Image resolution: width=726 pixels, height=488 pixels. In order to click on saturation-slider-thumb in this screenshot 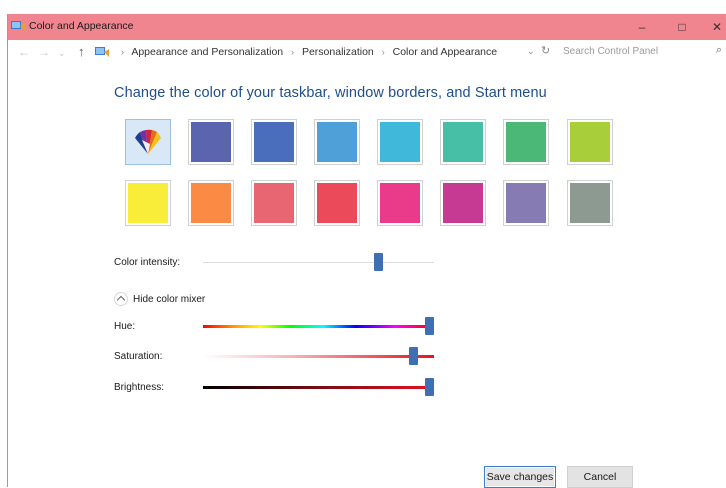, I will do `click(414, 356)`.